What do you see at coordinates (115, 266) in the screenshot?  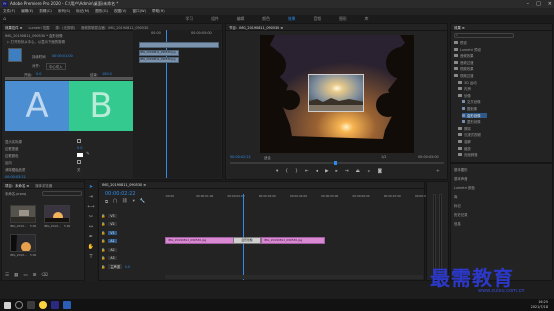 I see `track-name: 主声道` at bounding box center [115, 266].